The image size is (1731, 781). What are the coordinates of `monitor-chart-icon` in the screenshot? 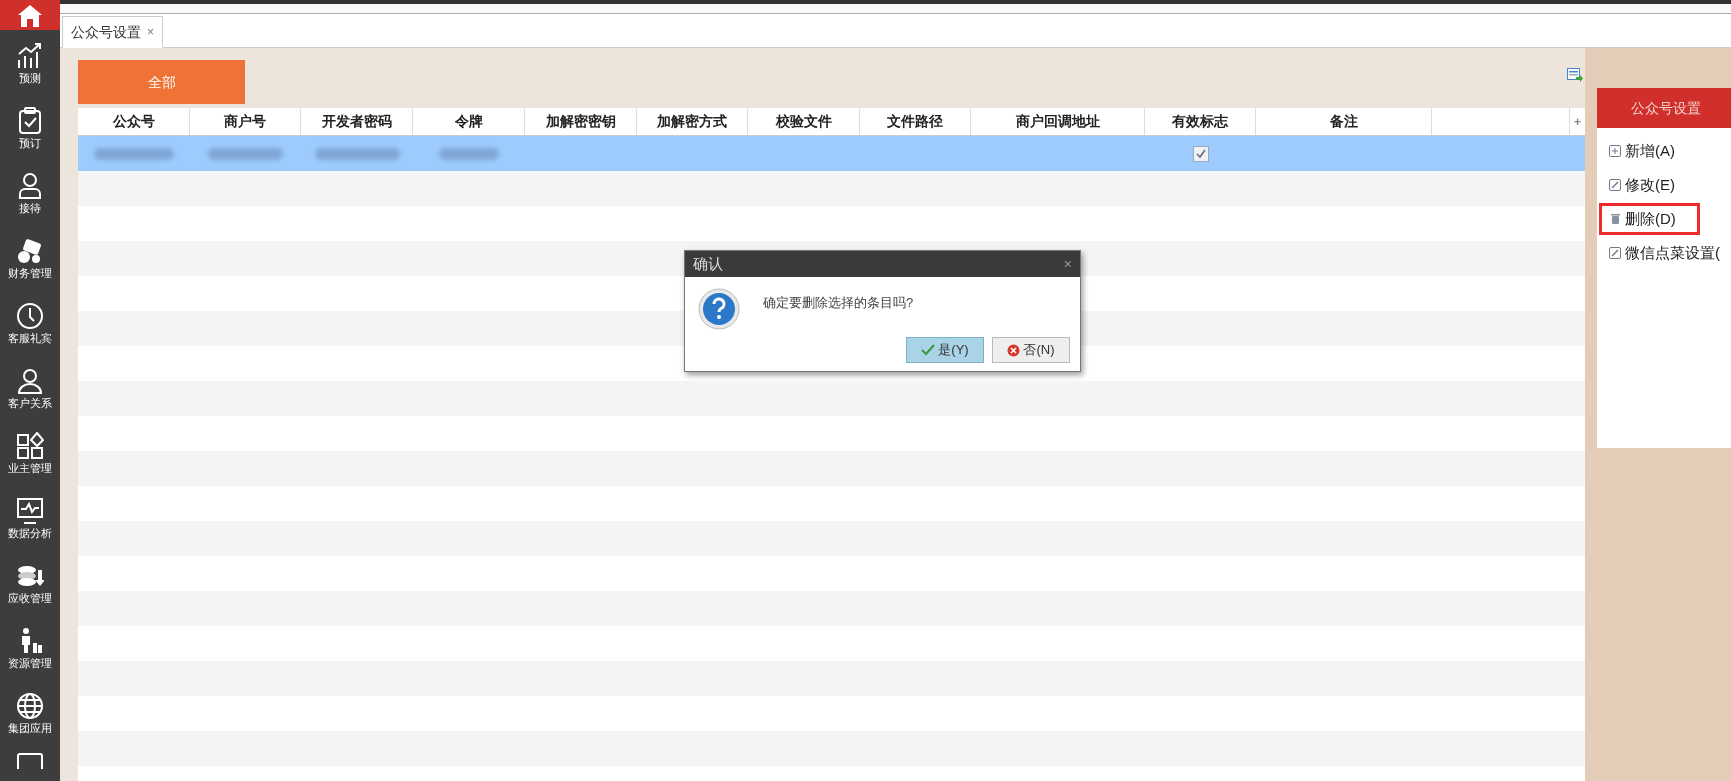 It's located at (30, 510).